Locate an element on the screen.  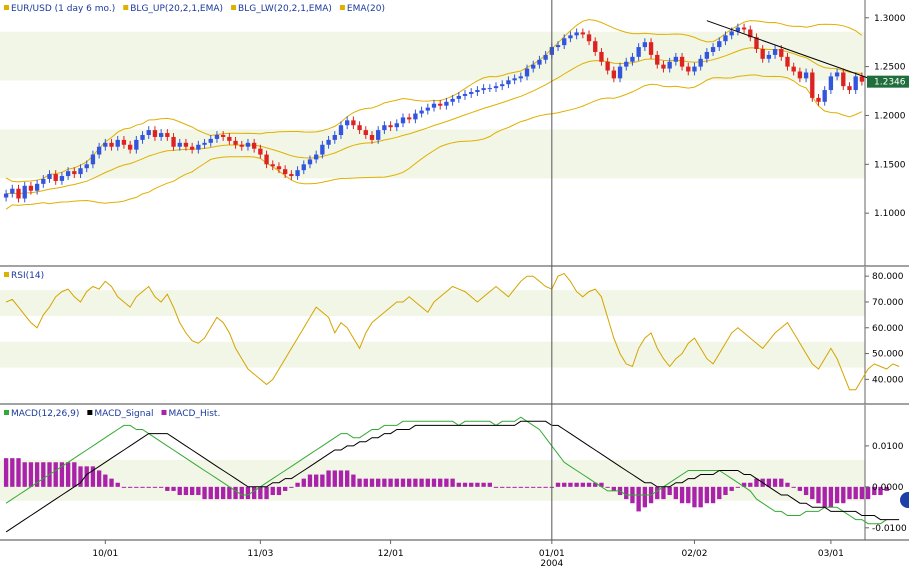
rsi-tick-label: 60.000 is located at coordinates (888, 329).